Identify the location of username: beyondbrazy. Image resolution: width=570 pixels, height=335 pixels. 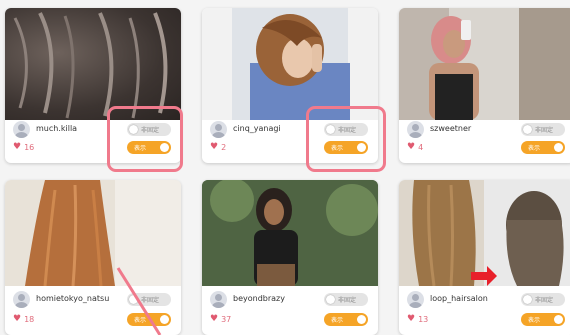
(259, 298).